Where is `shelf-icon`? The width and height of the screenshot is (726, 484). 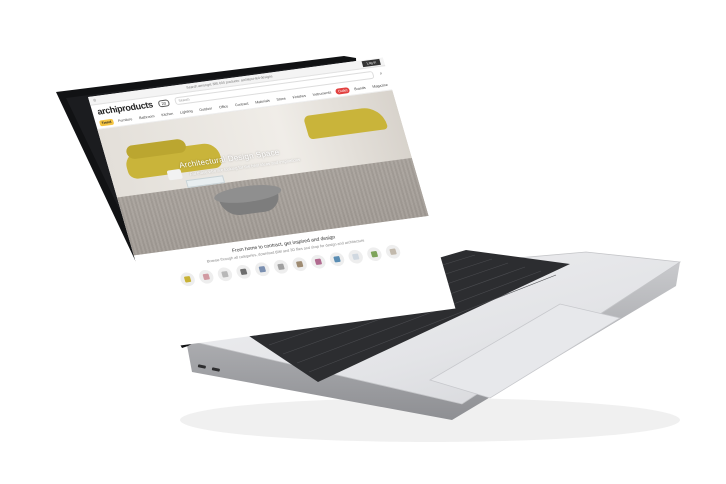
shelf-icon is located at coordinates (318, 262).